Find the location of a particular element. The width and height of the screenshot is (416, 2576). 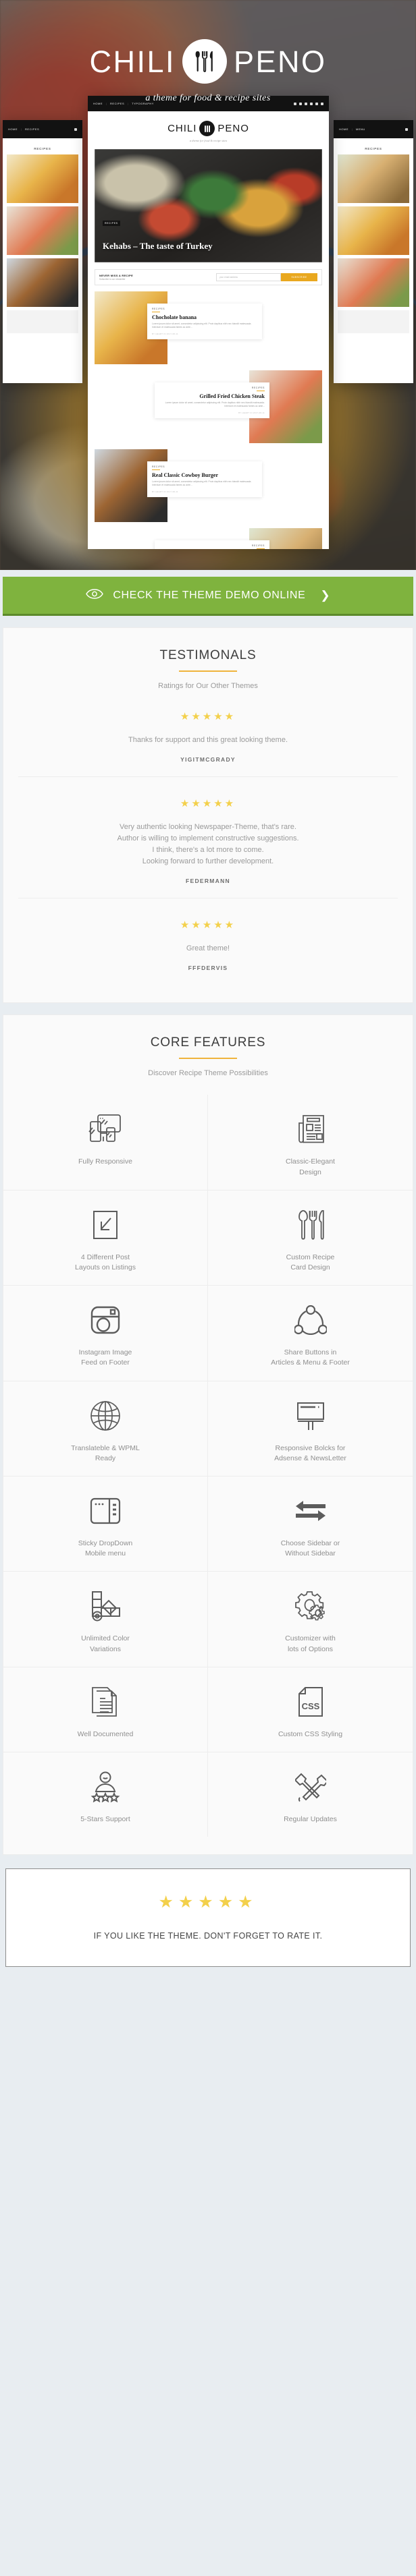

feature-cell-color-variations: Unlimited Color Variations is located at coordinates (105, 1619).